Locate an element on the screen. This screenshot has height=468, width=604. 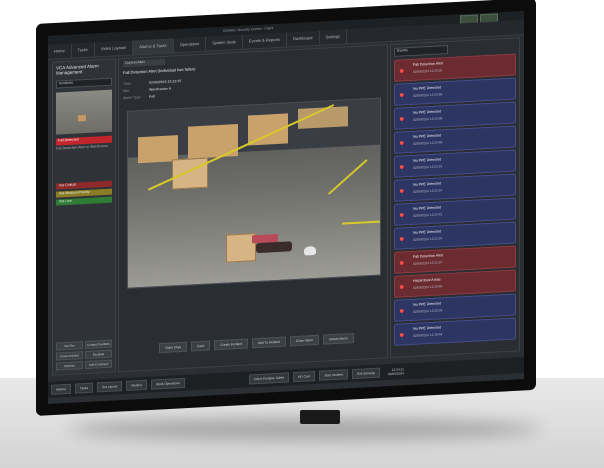
grid-button: Escalate is located at coordinates (98, 354).